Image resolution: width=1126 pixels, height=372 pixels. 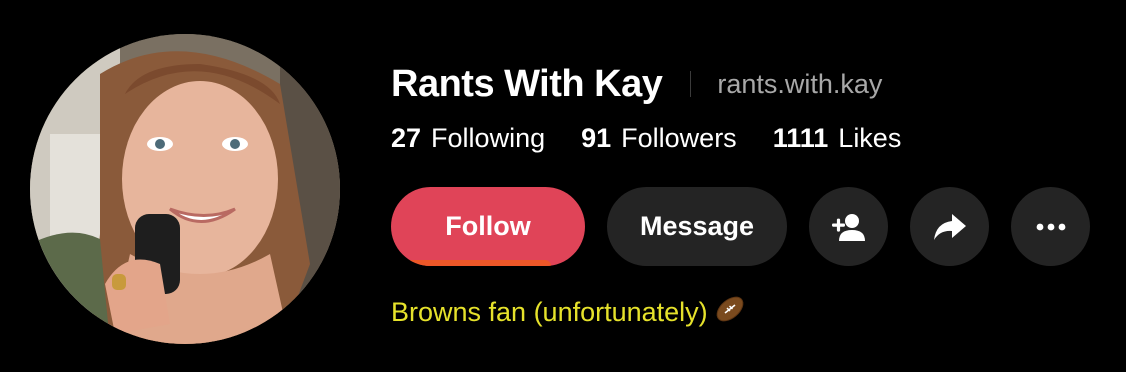 I want to click on stats-row: 27 Following 91 Followers 1111 Likes, so click(x=751, y=138).